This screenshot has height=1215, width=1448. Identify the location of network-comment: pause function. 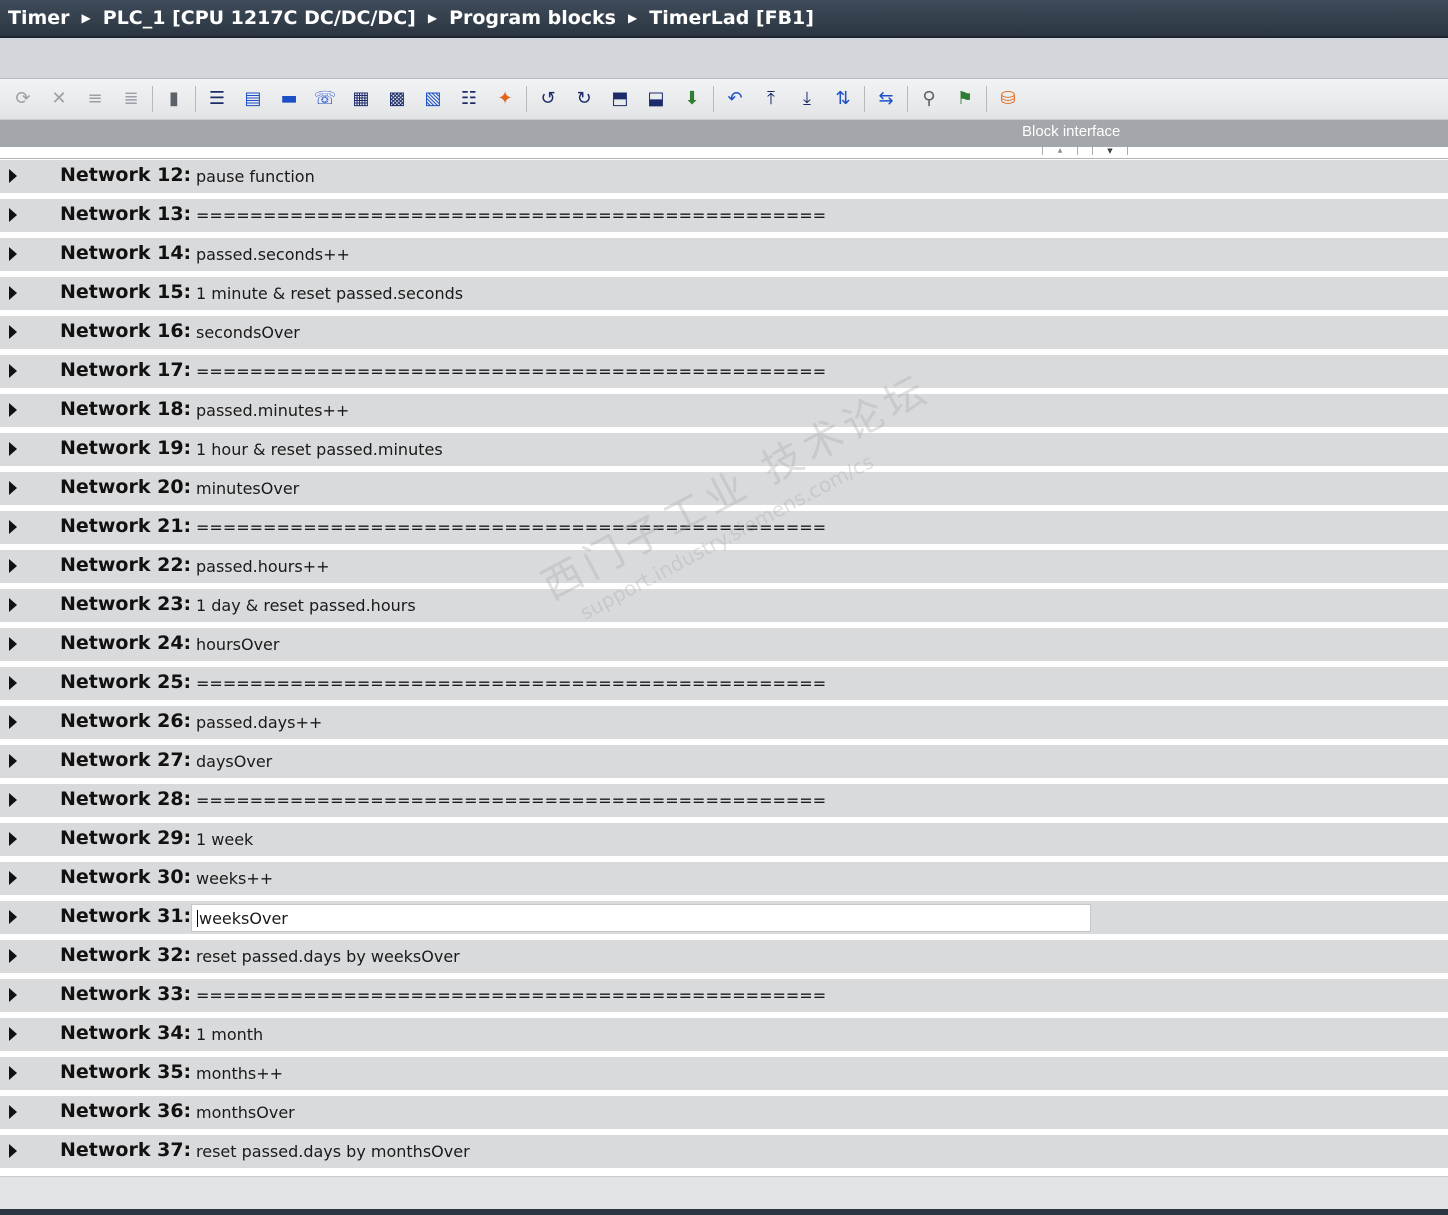
(255, 176).